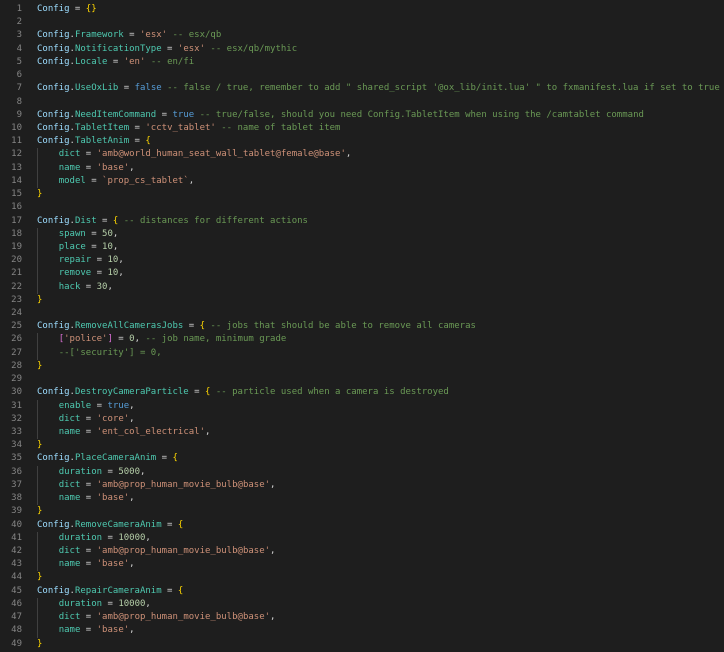 The height and width of the screenshot is (652, 724). I want to click on code-line: 39}, so click(362, 511).